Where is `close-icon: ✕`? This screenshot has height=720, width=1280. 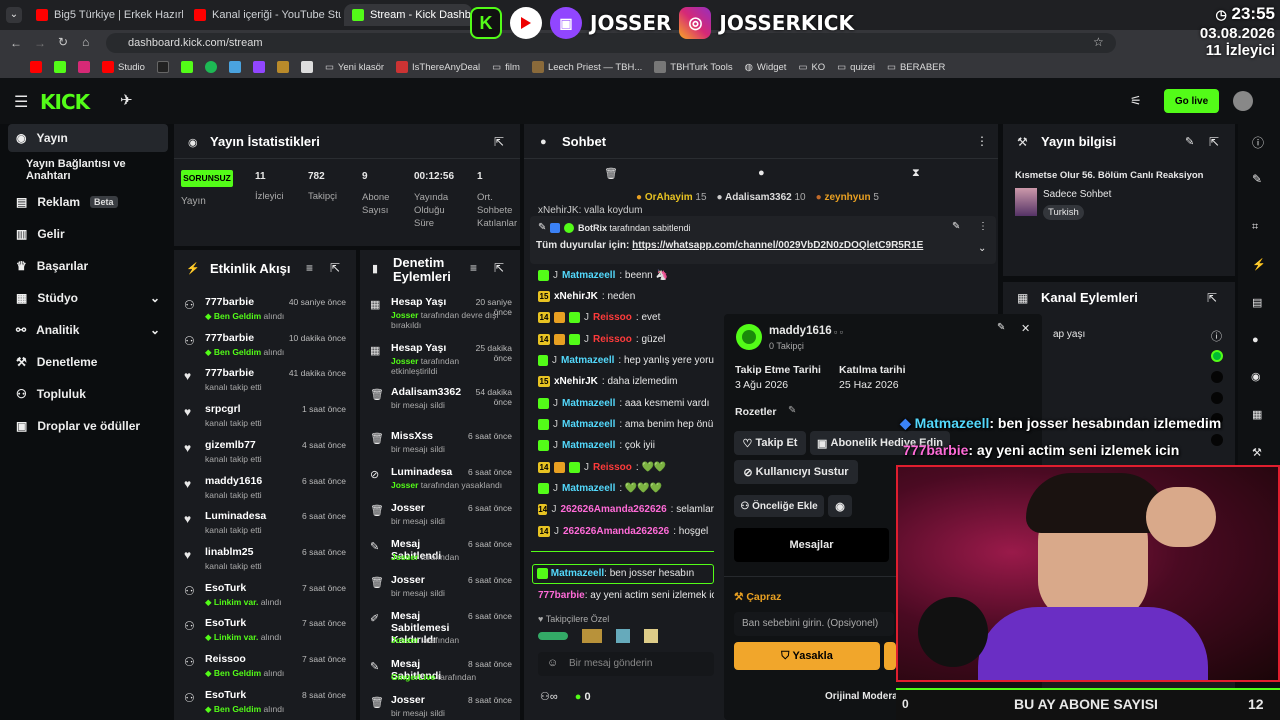
close-icon: ✕ is located at coordinates (1025, 328).